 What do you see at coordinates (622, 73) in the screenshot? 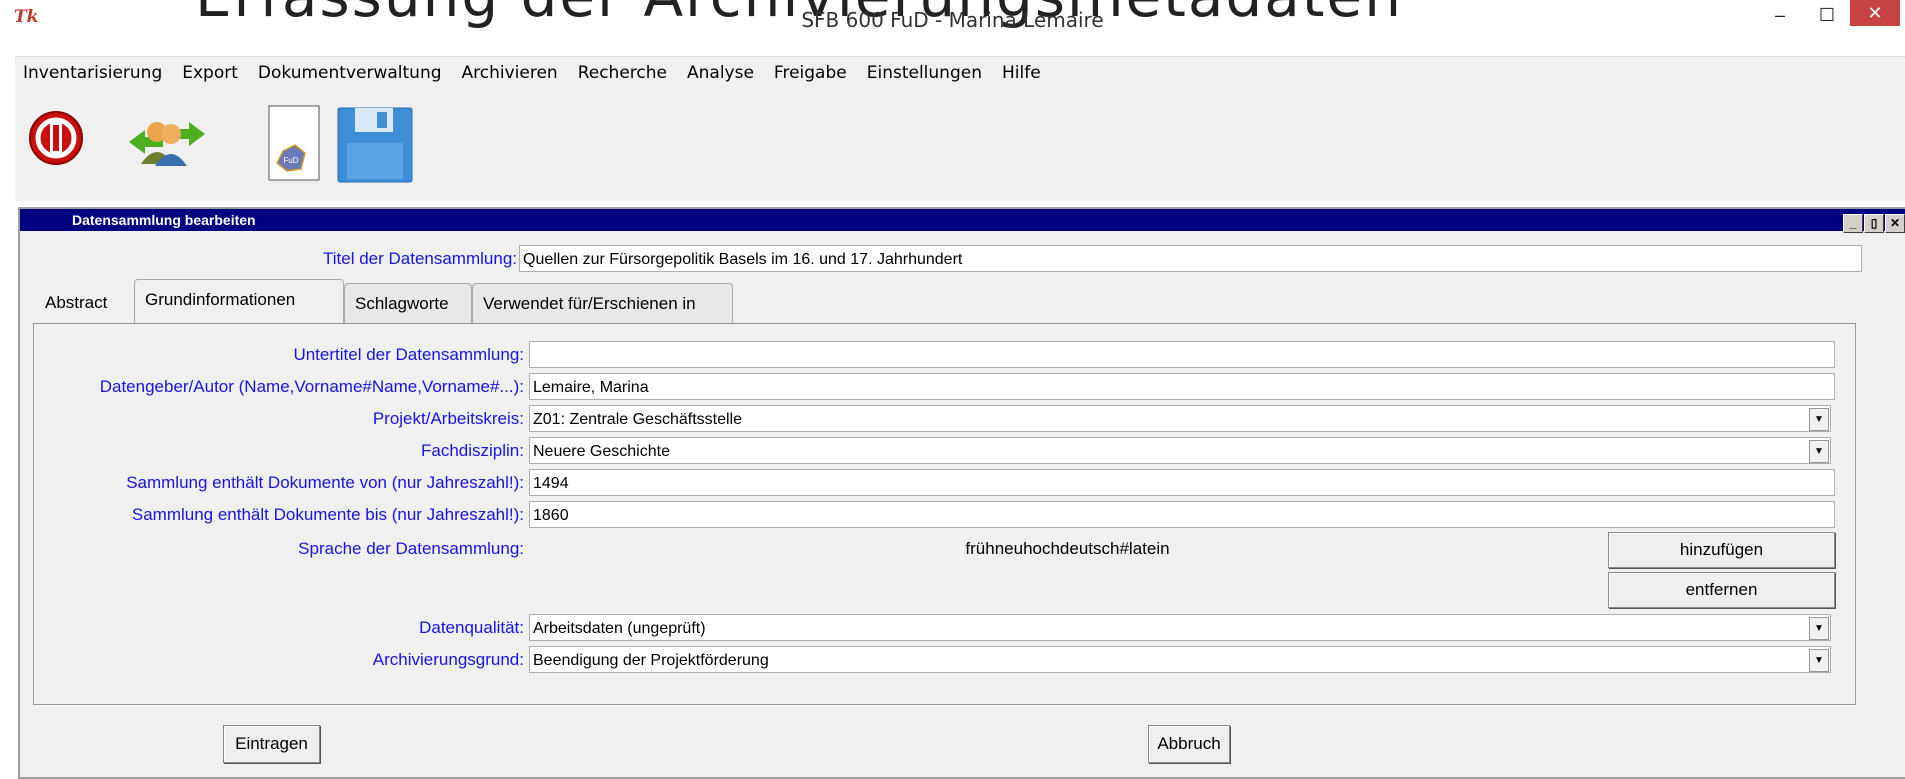
I see `menu-recherche: Recherche` at bounding box center [622, 73].